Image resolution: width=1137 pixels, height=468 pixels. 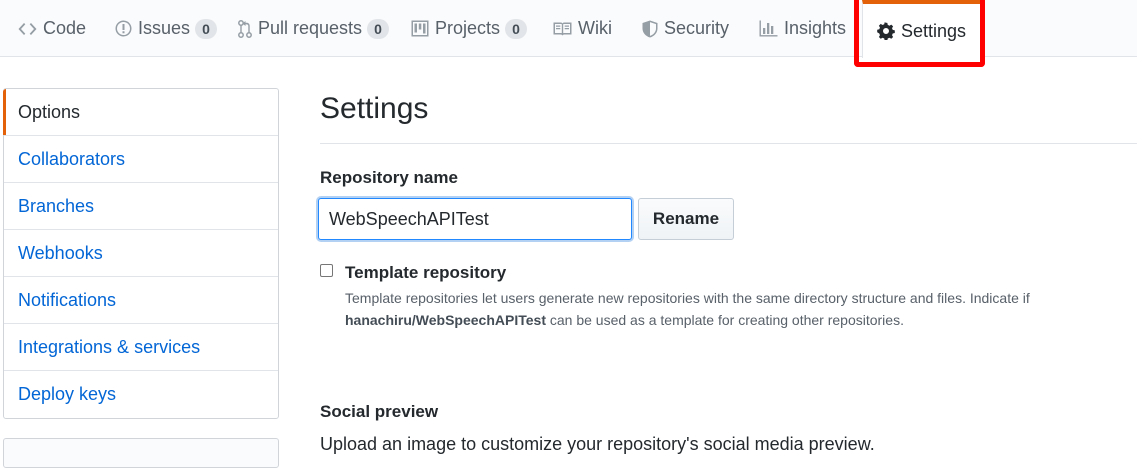 I want to click on tab-label: Issues, so click(x=164, y=28).